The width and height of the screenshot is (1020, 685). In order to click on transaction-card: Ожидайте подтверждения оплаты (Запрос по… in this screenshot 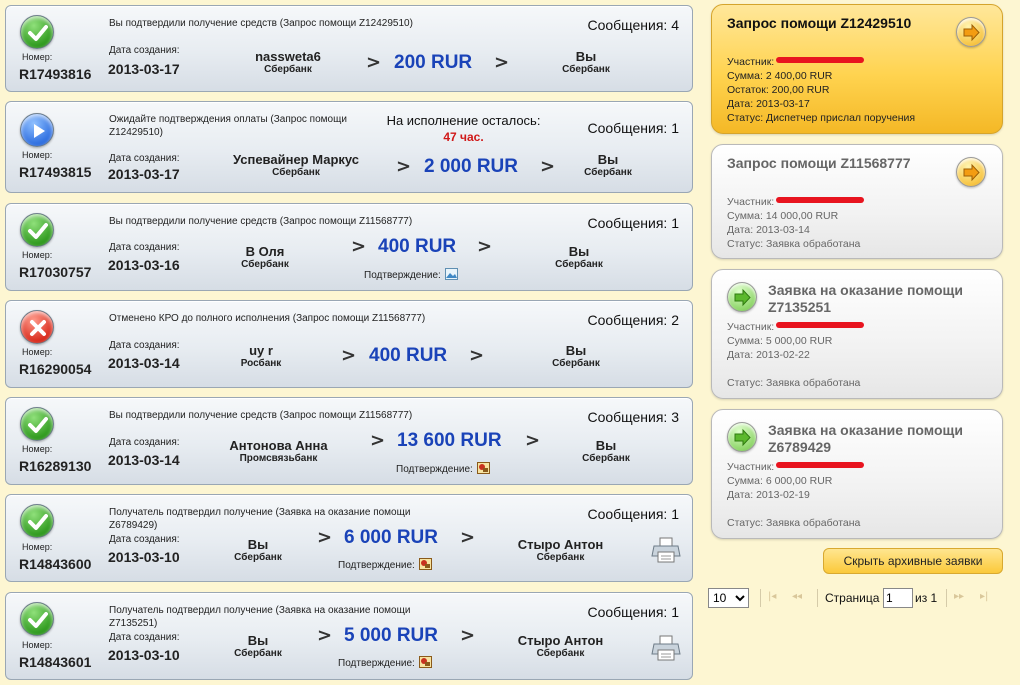, I will do `click(349, 147)`.